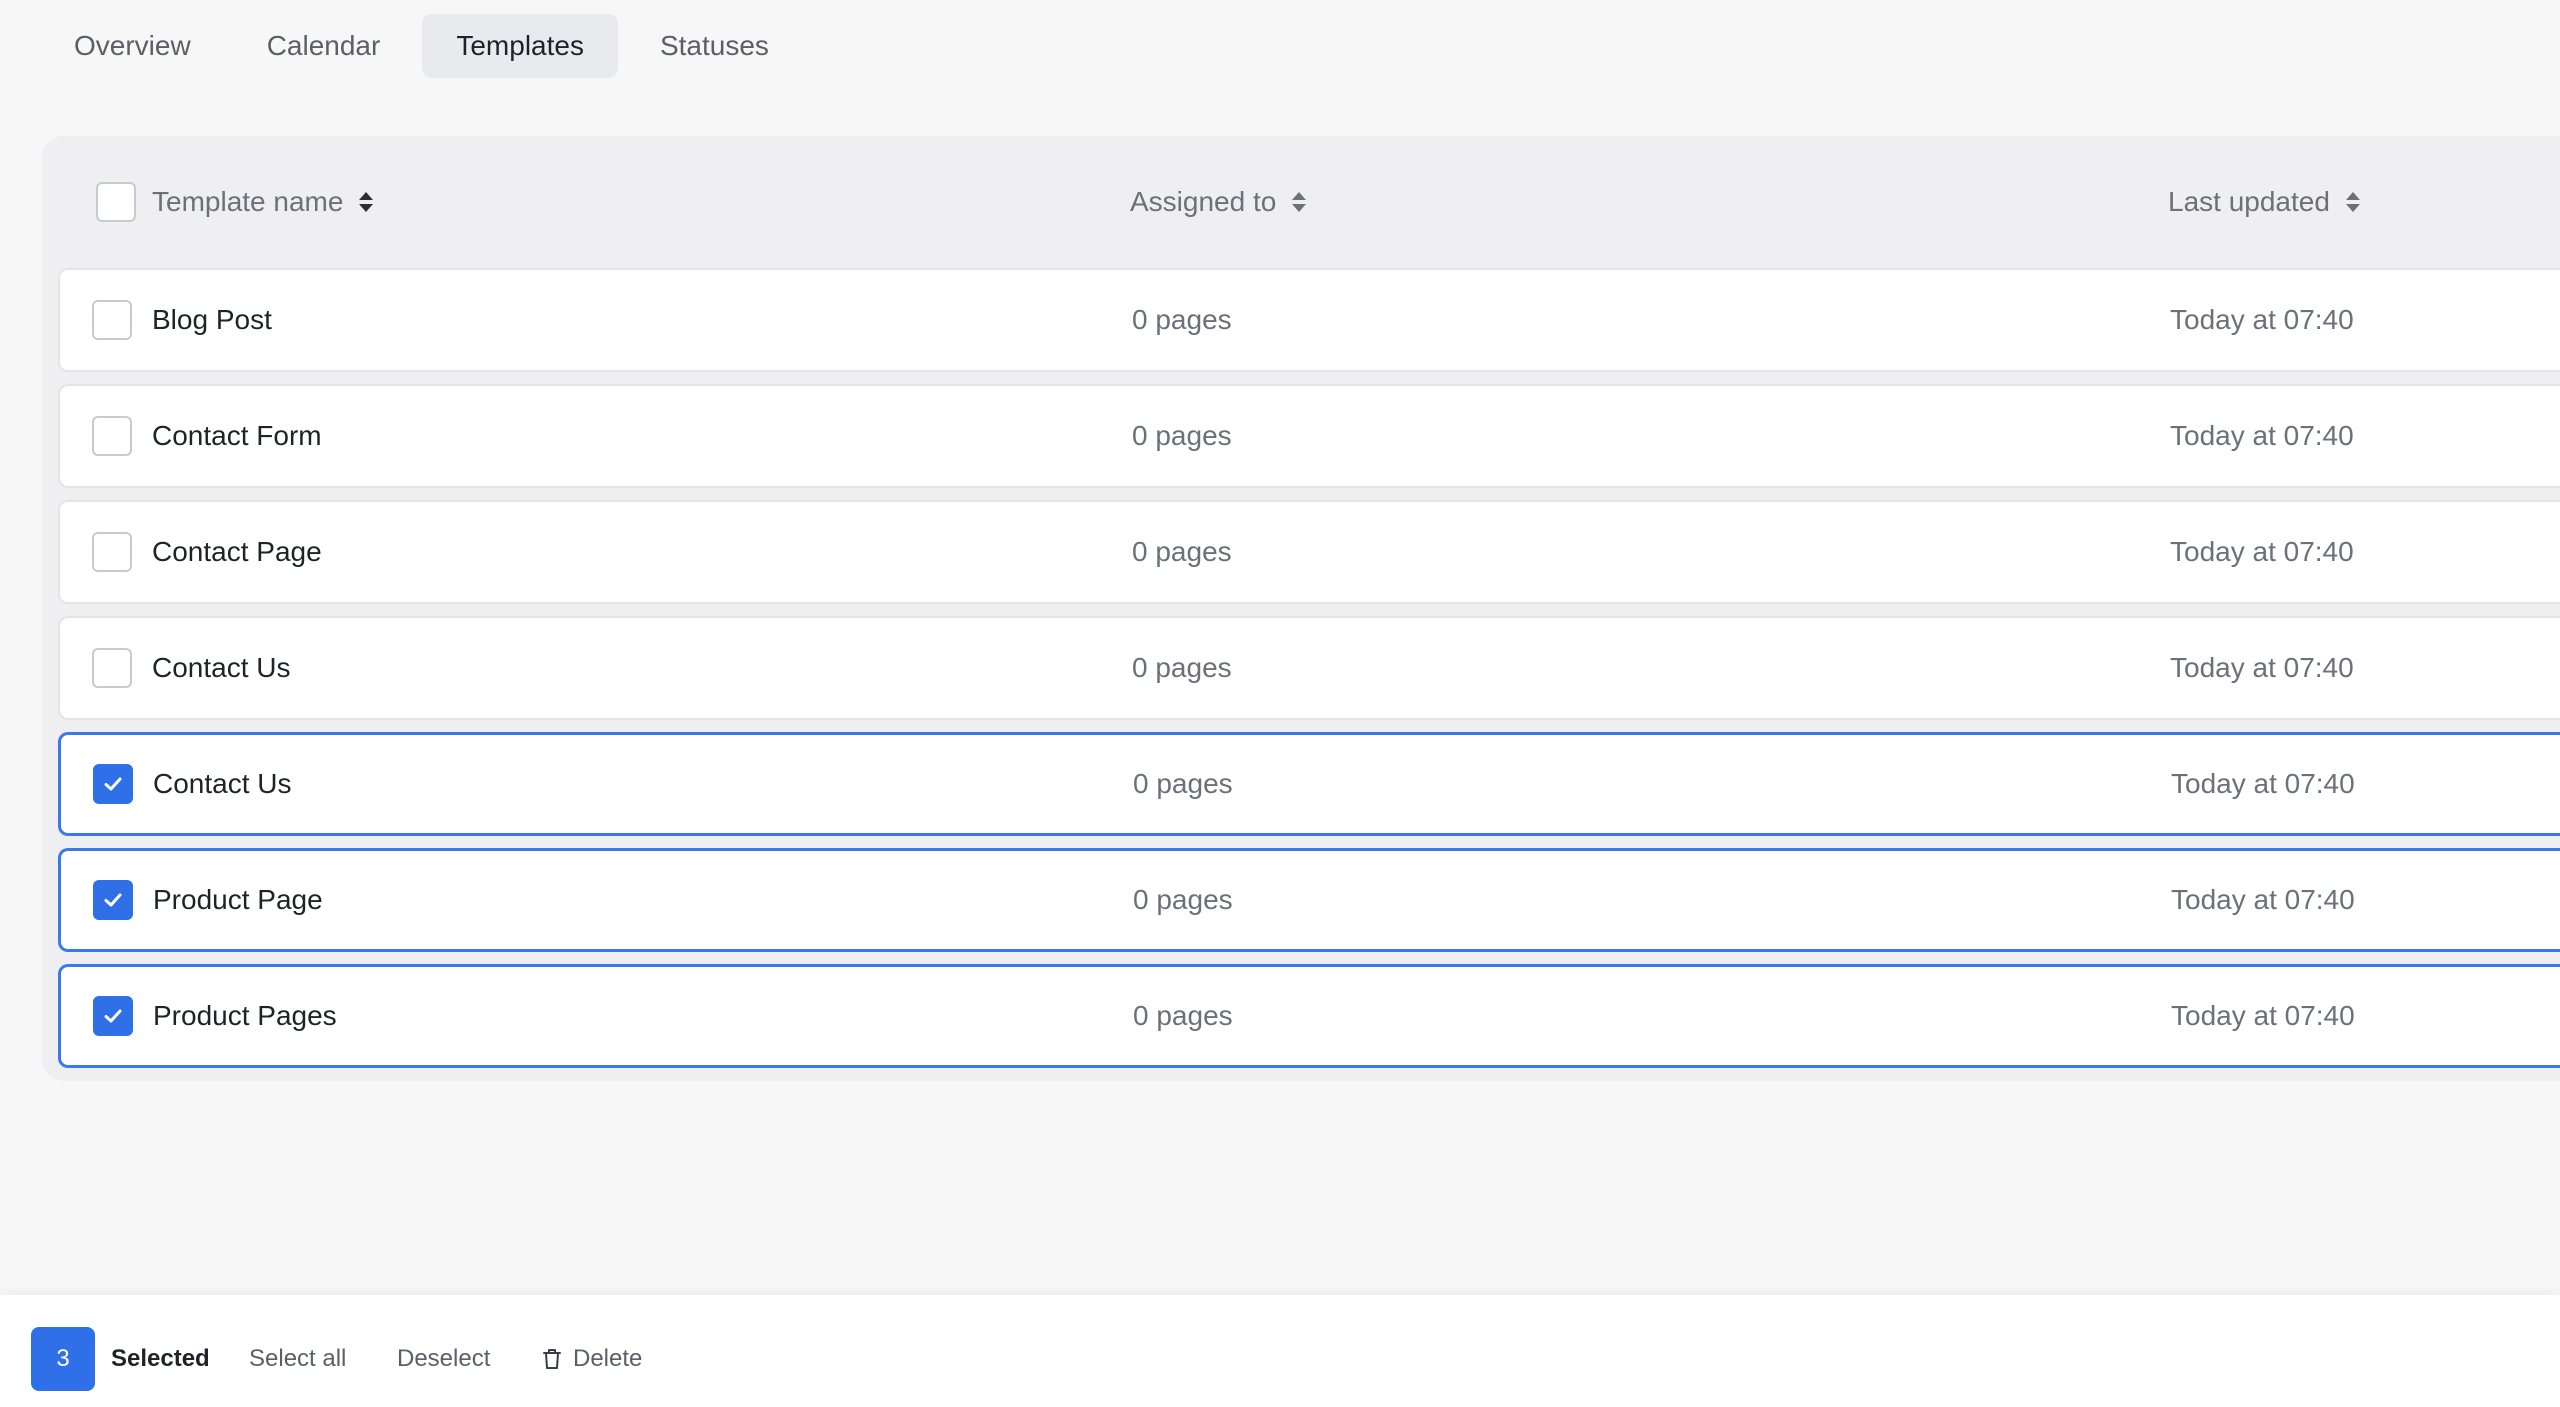 The image size is (2560, 1407). What do you see at coordinates (714, 46) in the screenshot?
I see `tab-statuses: Statuses` at bounding box center [714, 46].